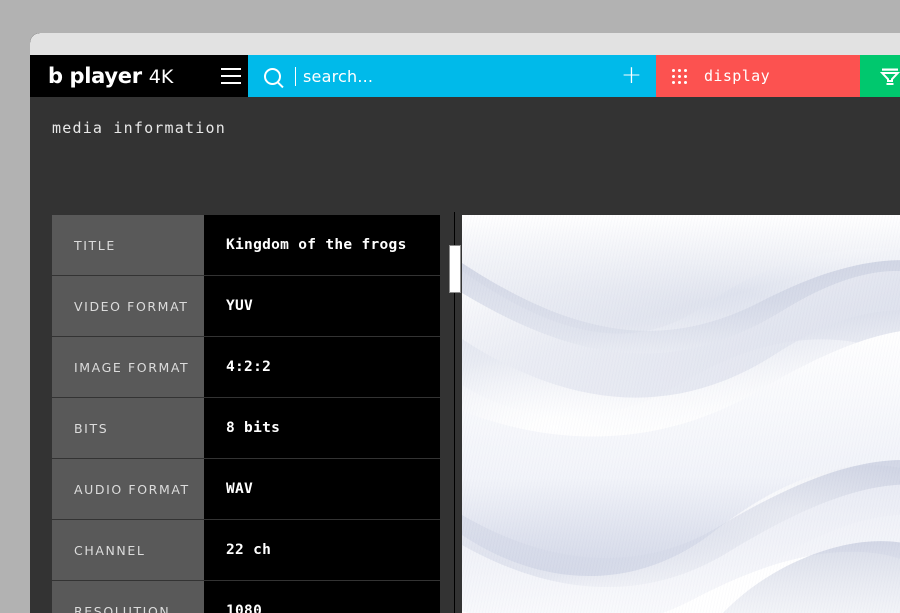 Image resolution: width=900 pixels, height=613 pixels. What do you see at coordinates (679, 76) in the screenshot?
I see `grid-dots-icon` at bounding box center [679, 76].